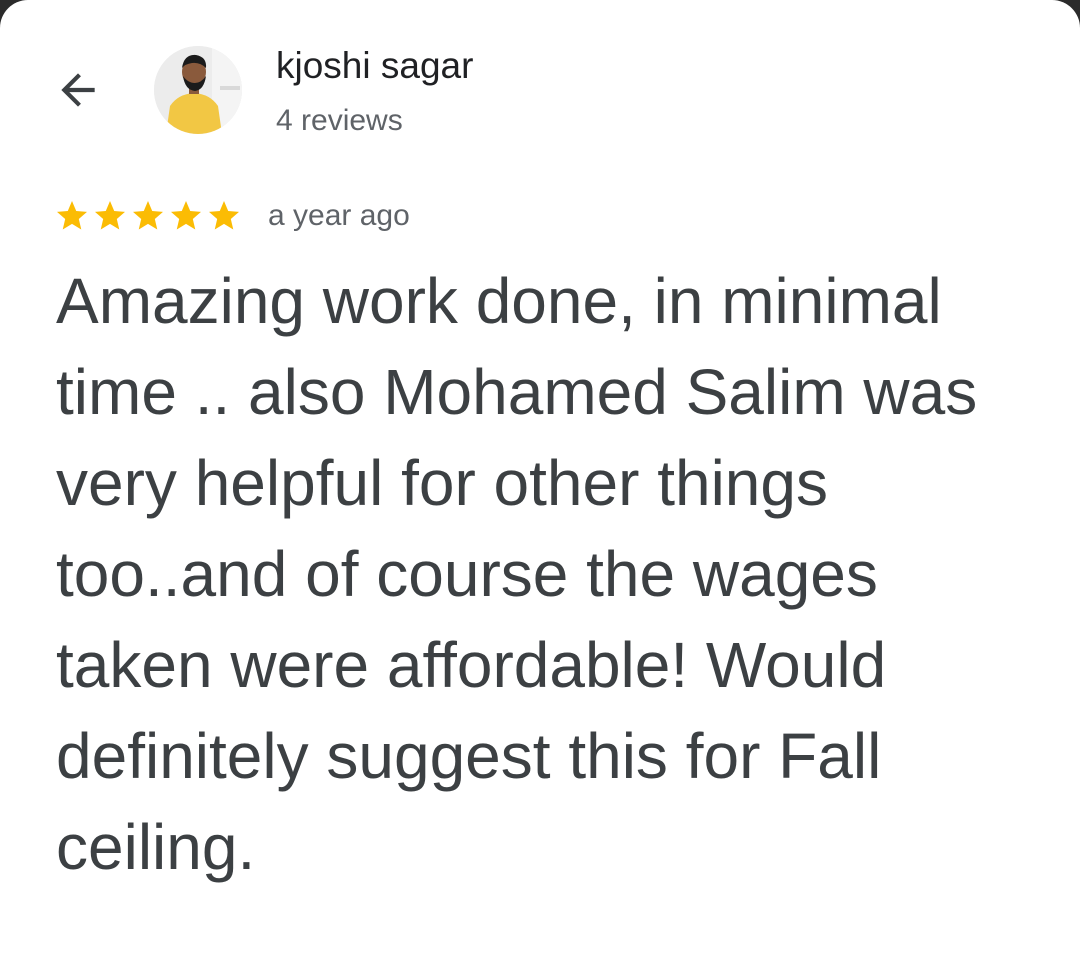 This screenshot has height=963, width=1080. I want to click on arrow-back-icon, so click(78, 90).